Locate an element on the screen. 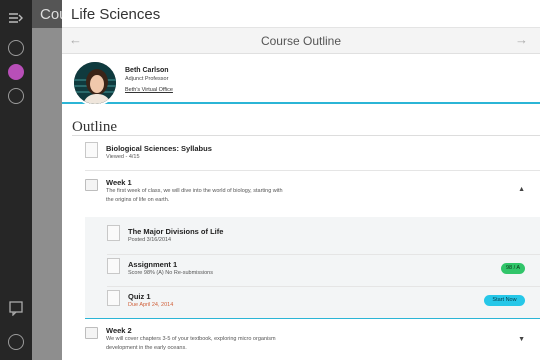 The image size is (540, 360). messages-icon is located at coordinates (16, 308).